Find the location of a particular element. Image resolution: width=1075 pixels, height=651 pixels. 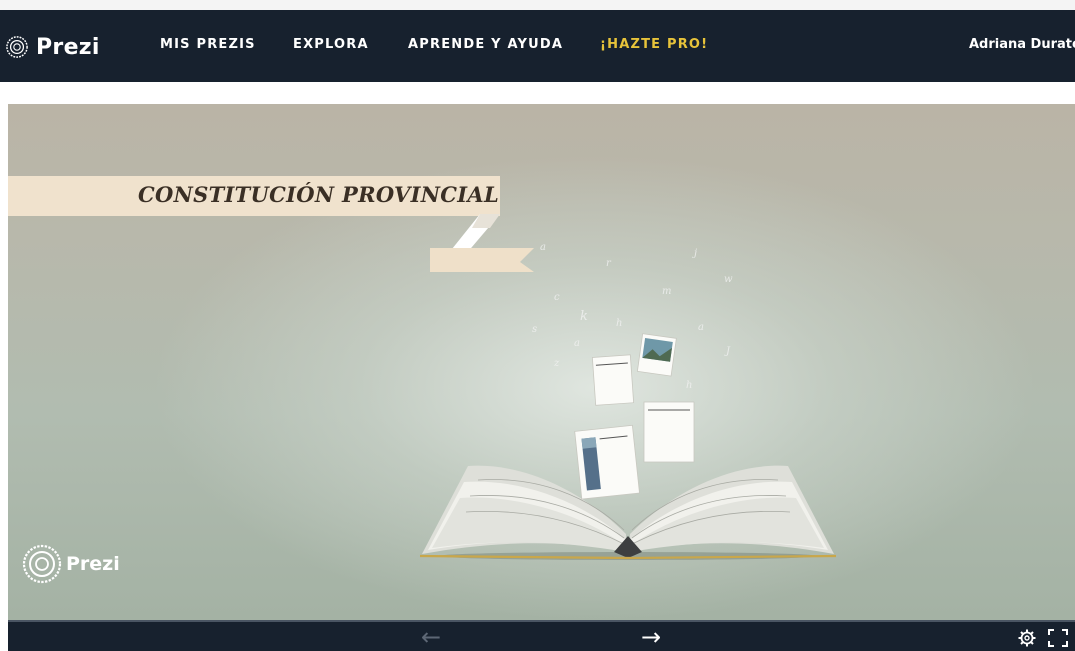

prezi-logo-icon is located at coordinates (17, 47).